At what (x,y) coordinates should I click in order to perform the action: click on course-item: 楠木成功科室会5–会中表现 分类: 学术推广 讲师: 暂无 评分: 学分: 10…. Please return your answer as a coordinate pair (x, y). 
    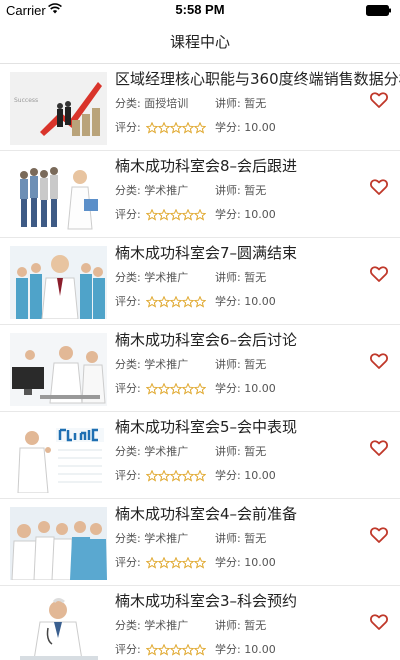
    Looking at the image, I should click on (200, 455).